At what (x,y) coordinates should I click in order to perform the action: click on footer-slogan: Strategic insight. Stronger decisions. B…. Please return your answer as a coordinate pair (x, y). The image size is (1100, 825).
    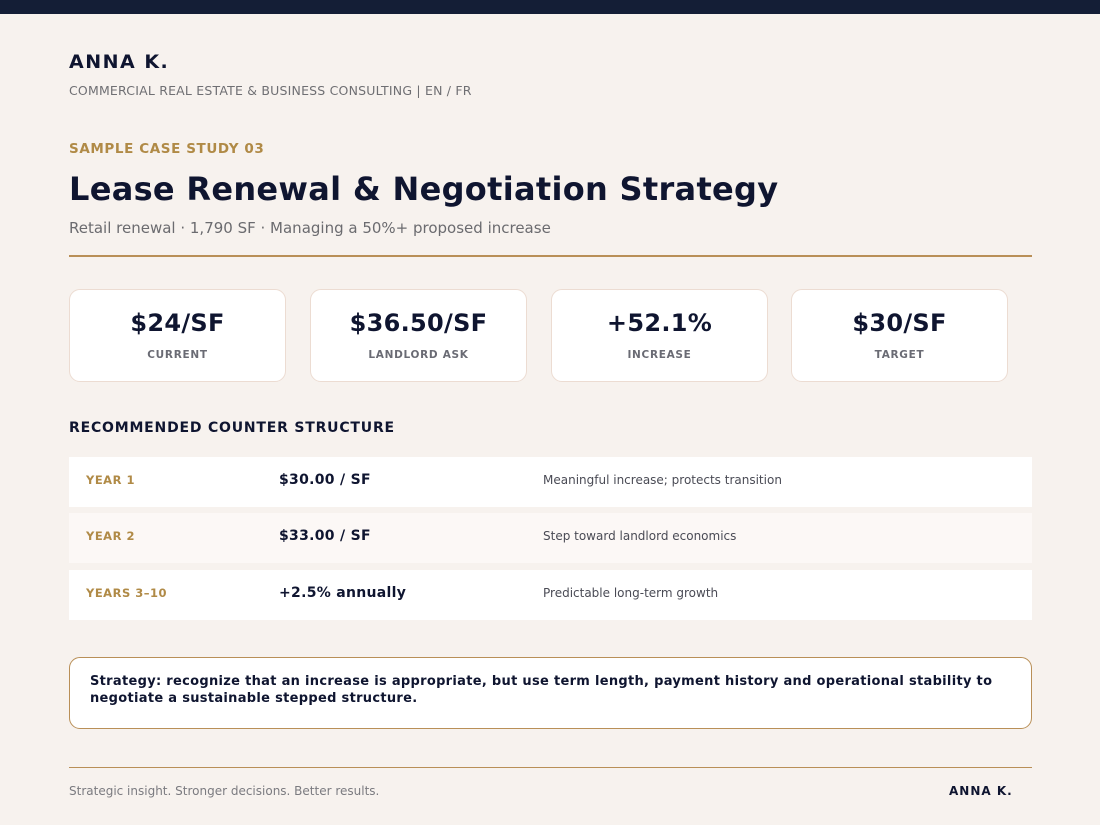
    Looking at the image, I should click on (224, 791).